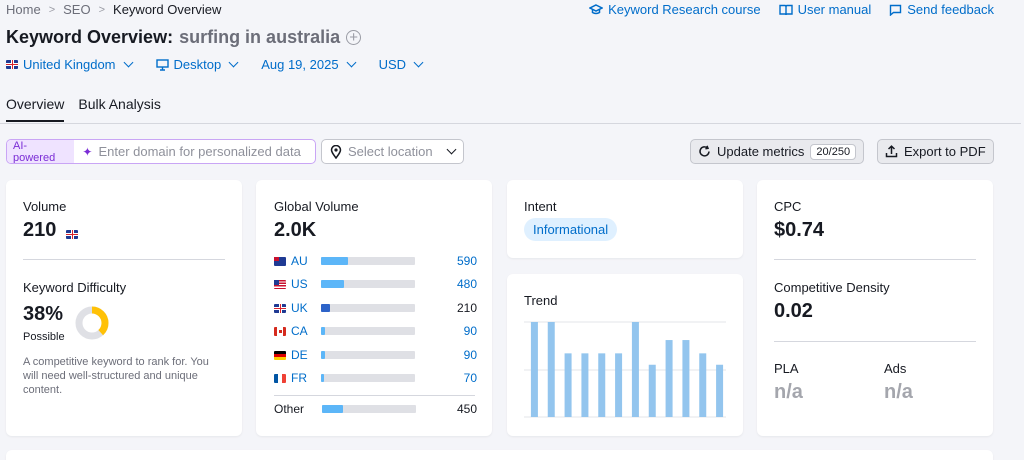 This screenshot has height=460, width=1024. I want to click on desktop-icon, so click(162, 64).